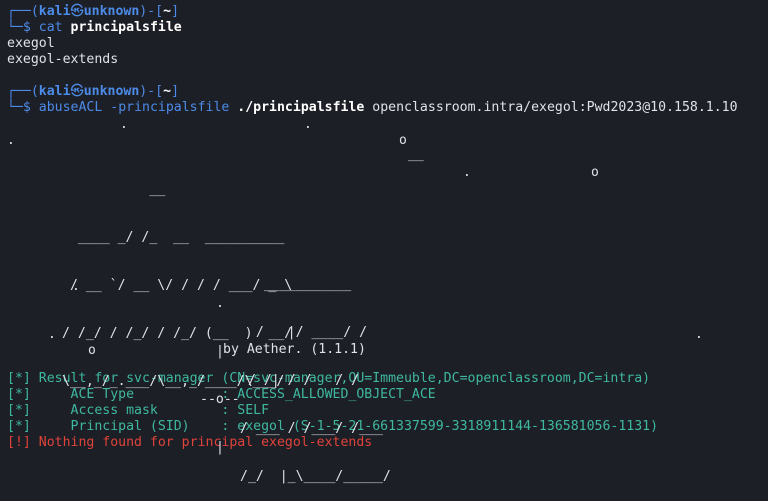  Describe the element at coordinates (94, 27) in the screenshot. I see `command-line: └─$ cat principalsfile` at that location.